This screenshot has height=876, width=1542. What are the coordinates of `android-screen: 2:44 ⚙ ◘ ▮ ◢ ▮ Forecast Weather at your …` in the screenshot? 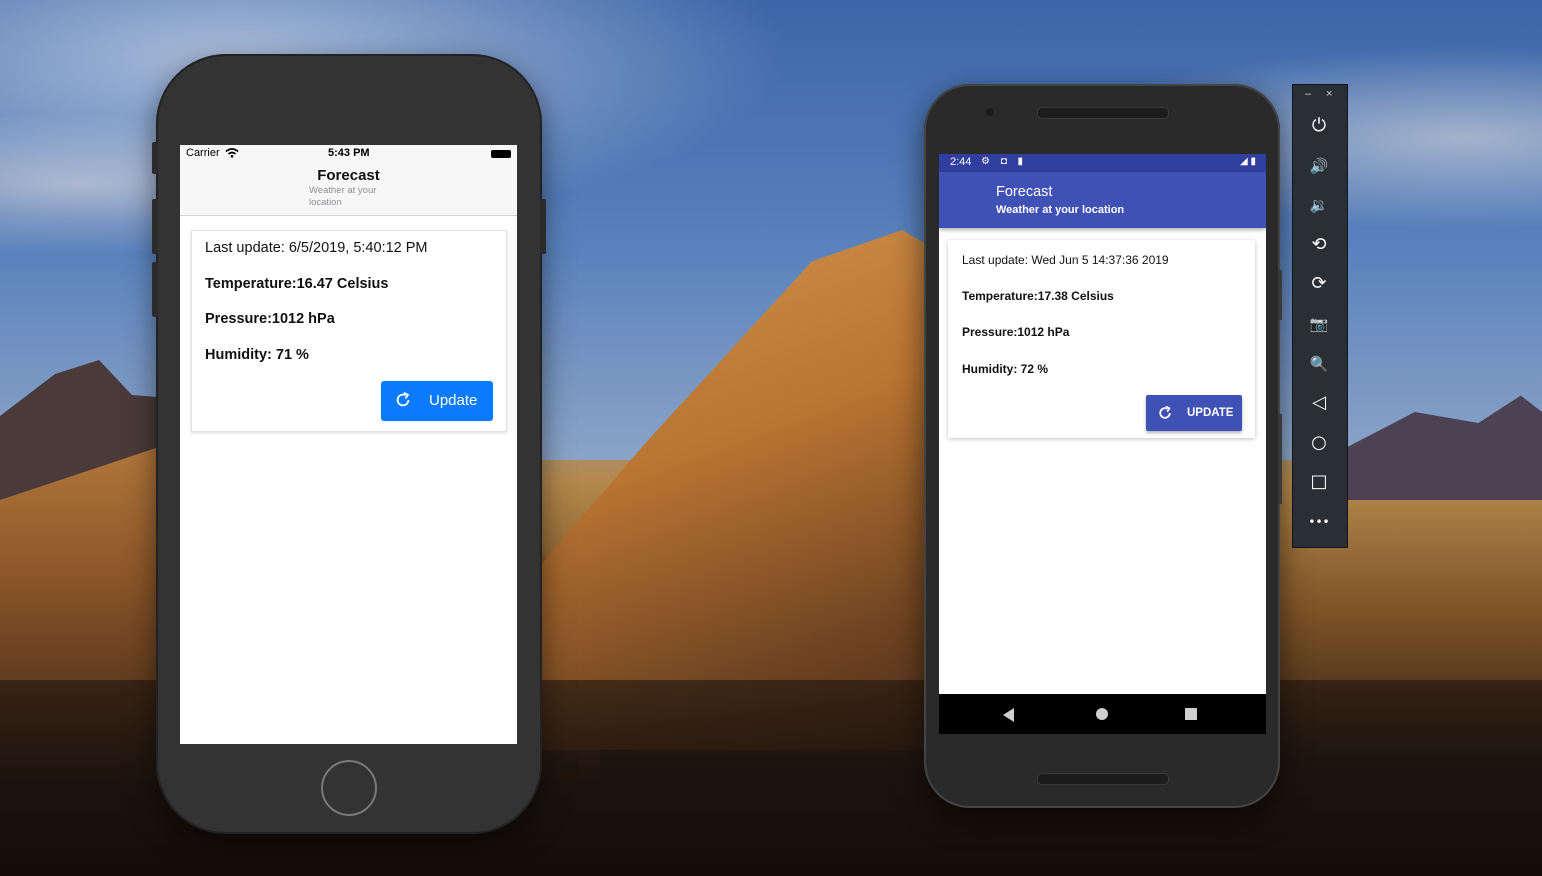 It's located at (1102, 444).